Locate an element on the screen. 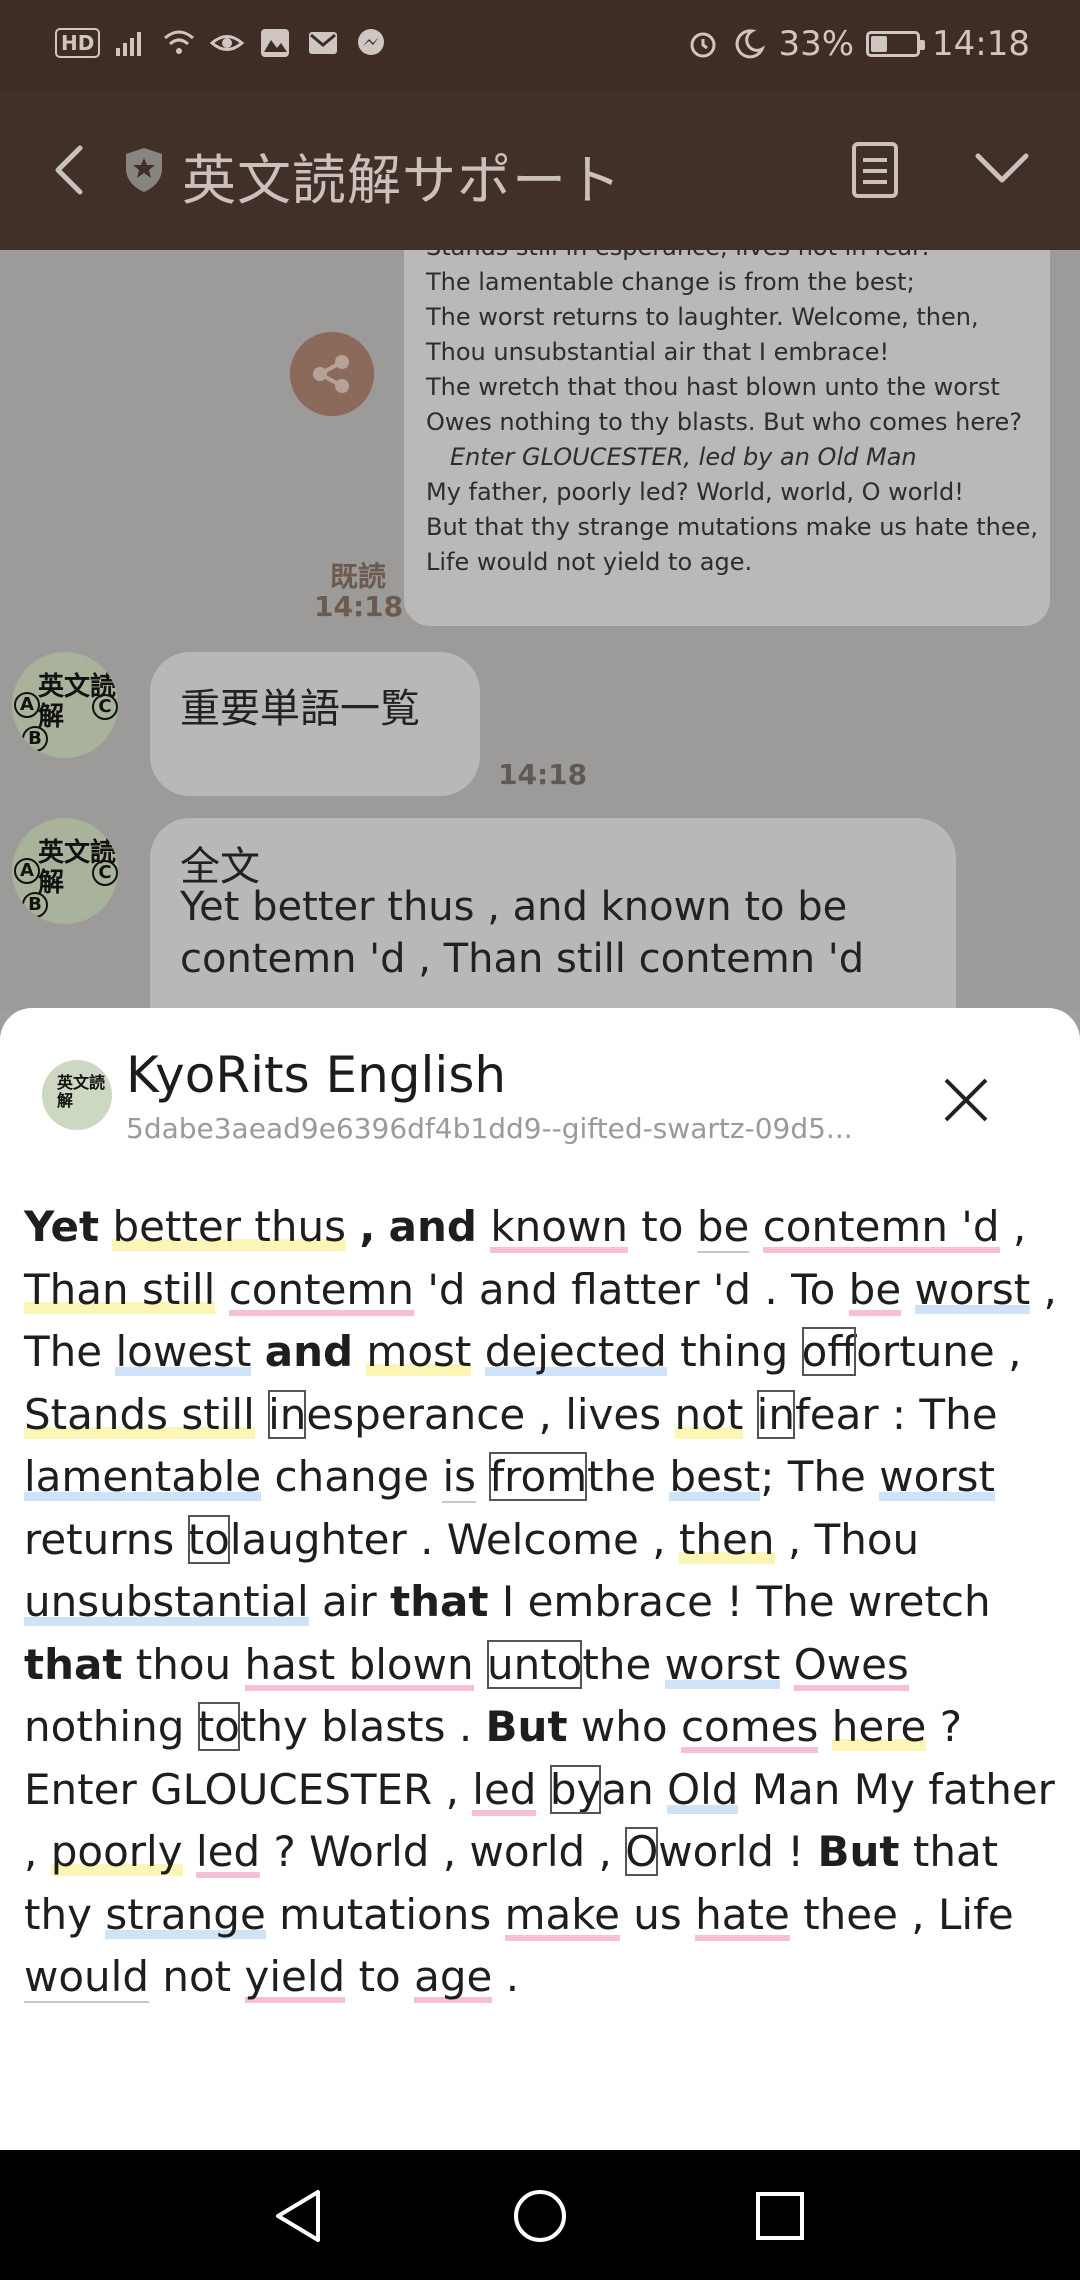  word: fortune , is located at coordinates (939, 1351).